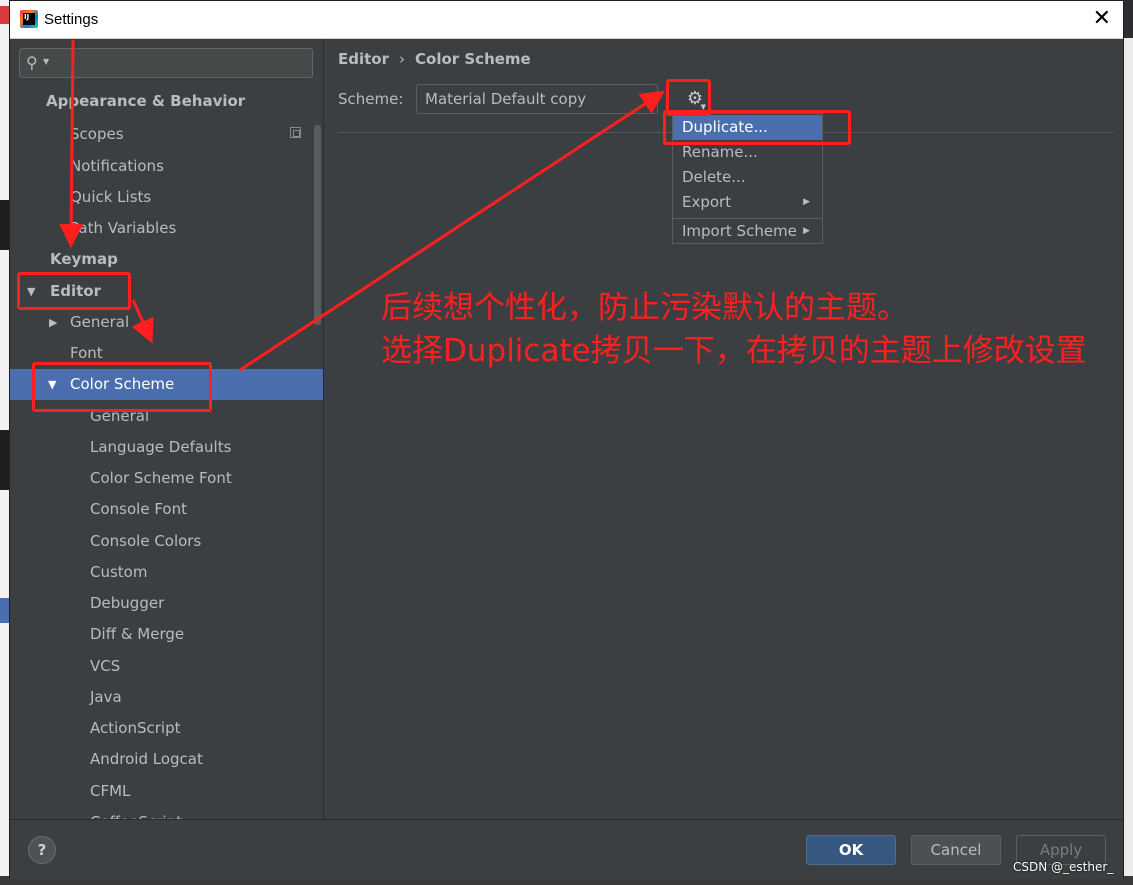 This screenshot has height=885, width=1133. Describe the element at coordinates (363, 59) in the screenshot. I see `breadcrumb-parent: Editor` at that location.